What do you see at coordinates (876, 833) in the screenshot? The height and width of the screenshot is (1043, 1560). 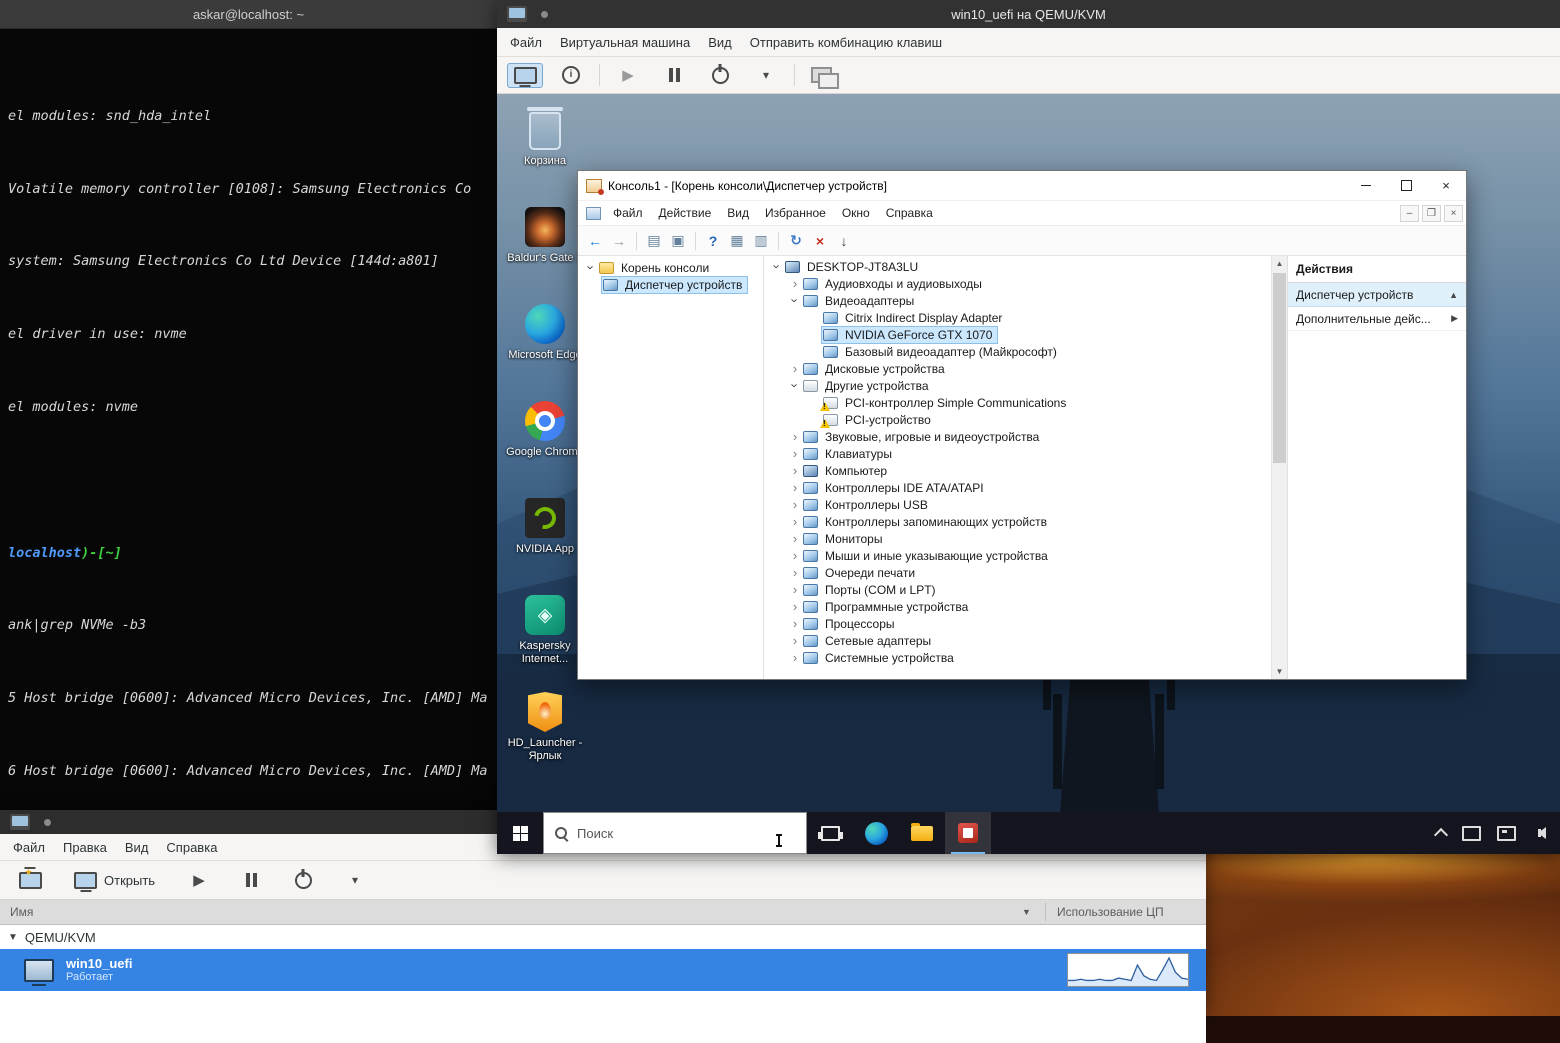 I see `edge-taskbar-button` at bounding box center [876, 833].